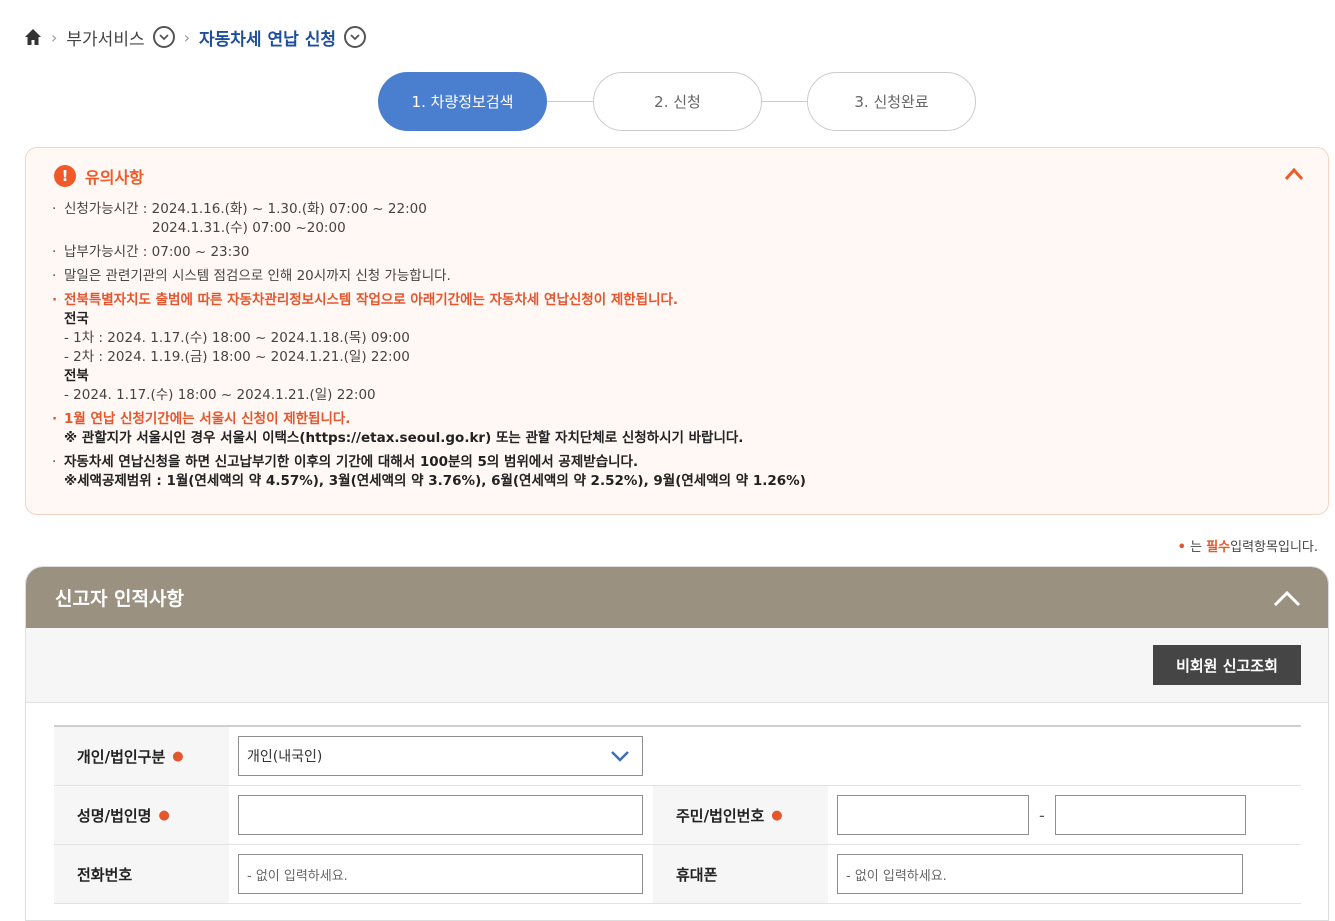 Image resolution: width=1335 pixels, height=921 pixels. Describe the element at coordinates (677, 665) in the screenshot. I see `panel-toolbar: 비회원 신고조회` at that location.